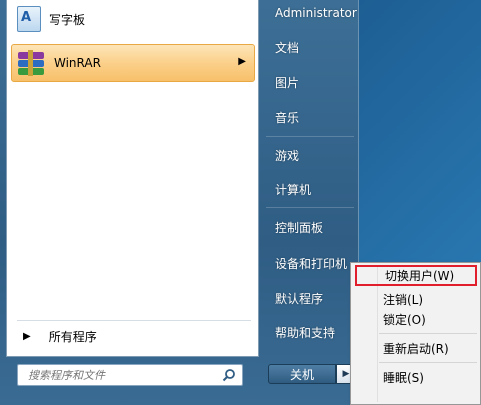 The height and width of the screenshot is (405, 481). Describe the element at coordinates (415, 319) in the screenshot. I see `menu-item-lock: 锁定(O)` at that location.